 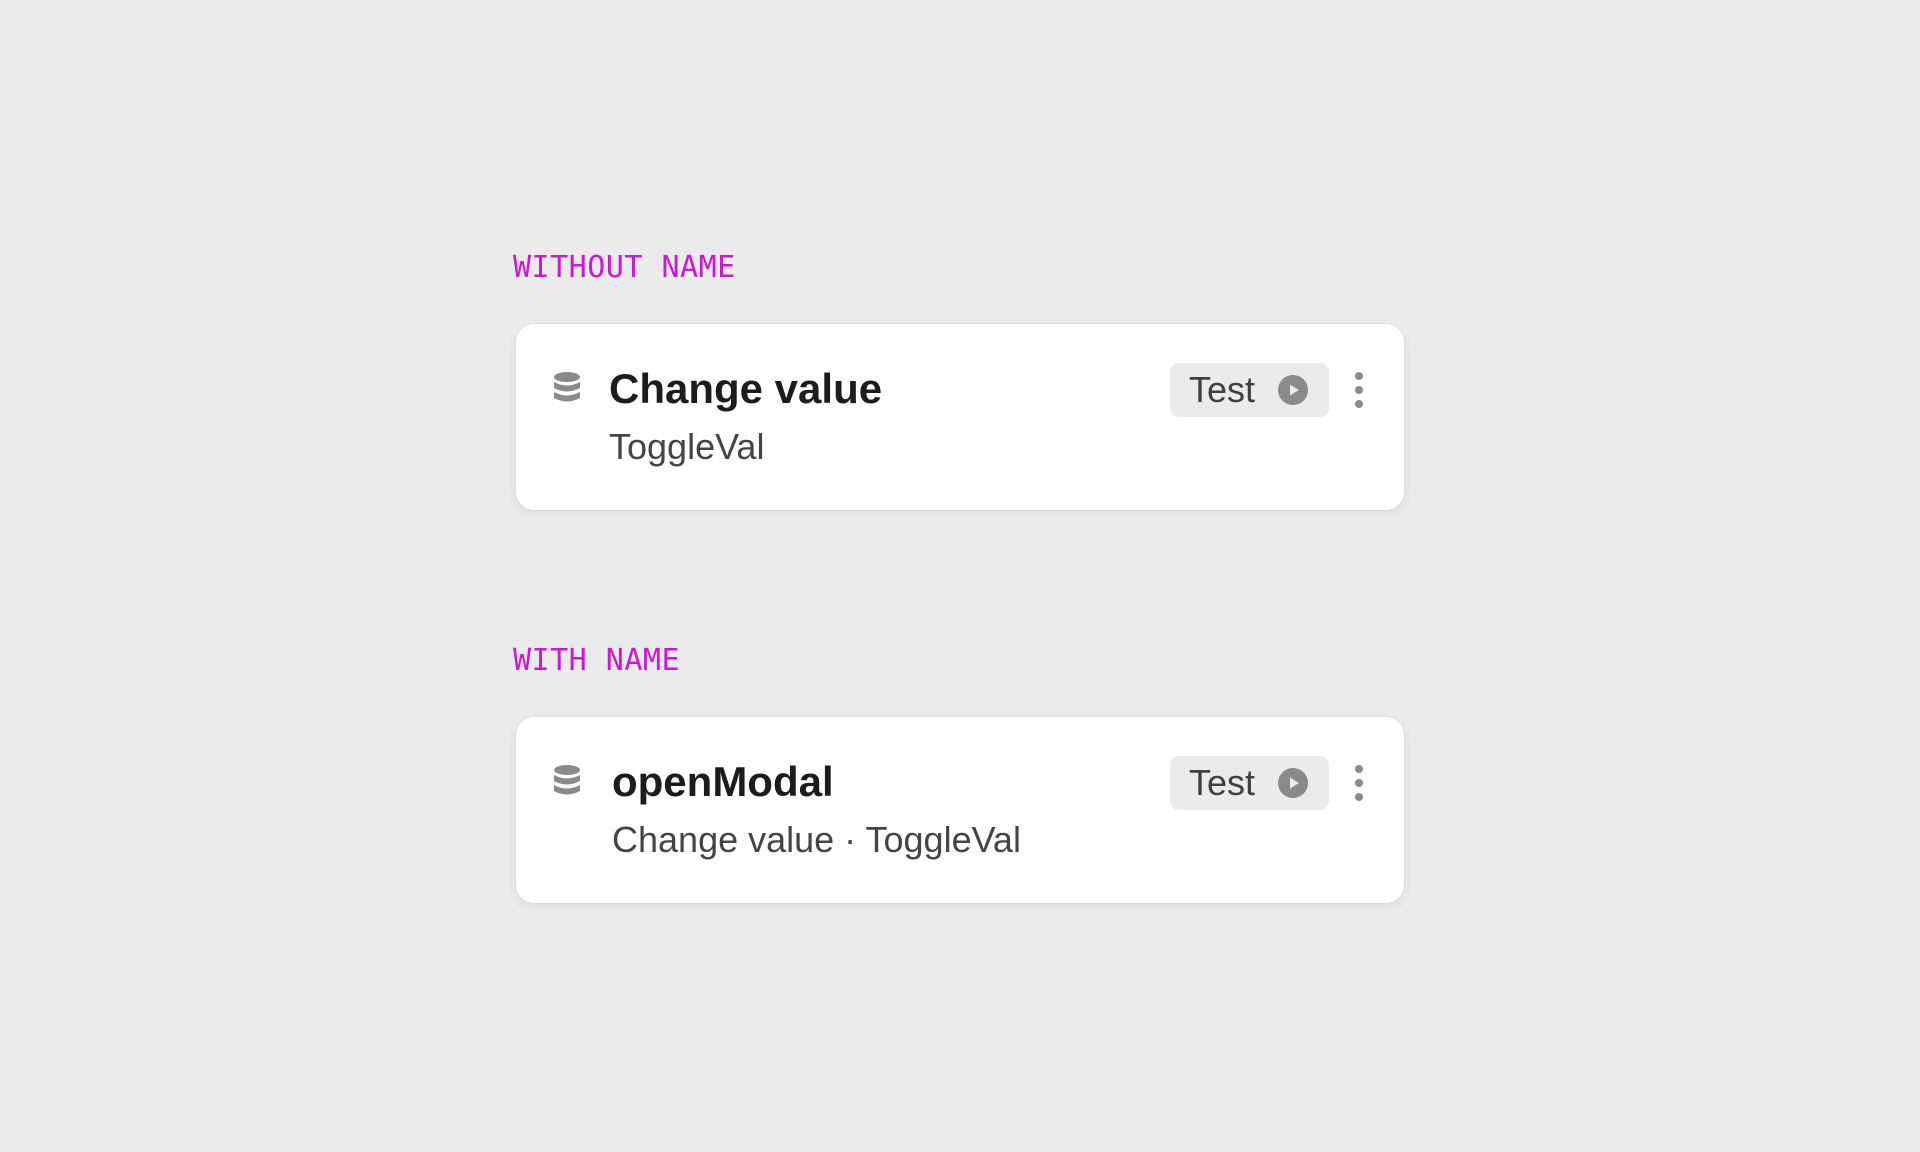 What do you see at coordinates (746, 388) in the screenshot?
I see `card-title: Change value` at bounding box center [746, 388].